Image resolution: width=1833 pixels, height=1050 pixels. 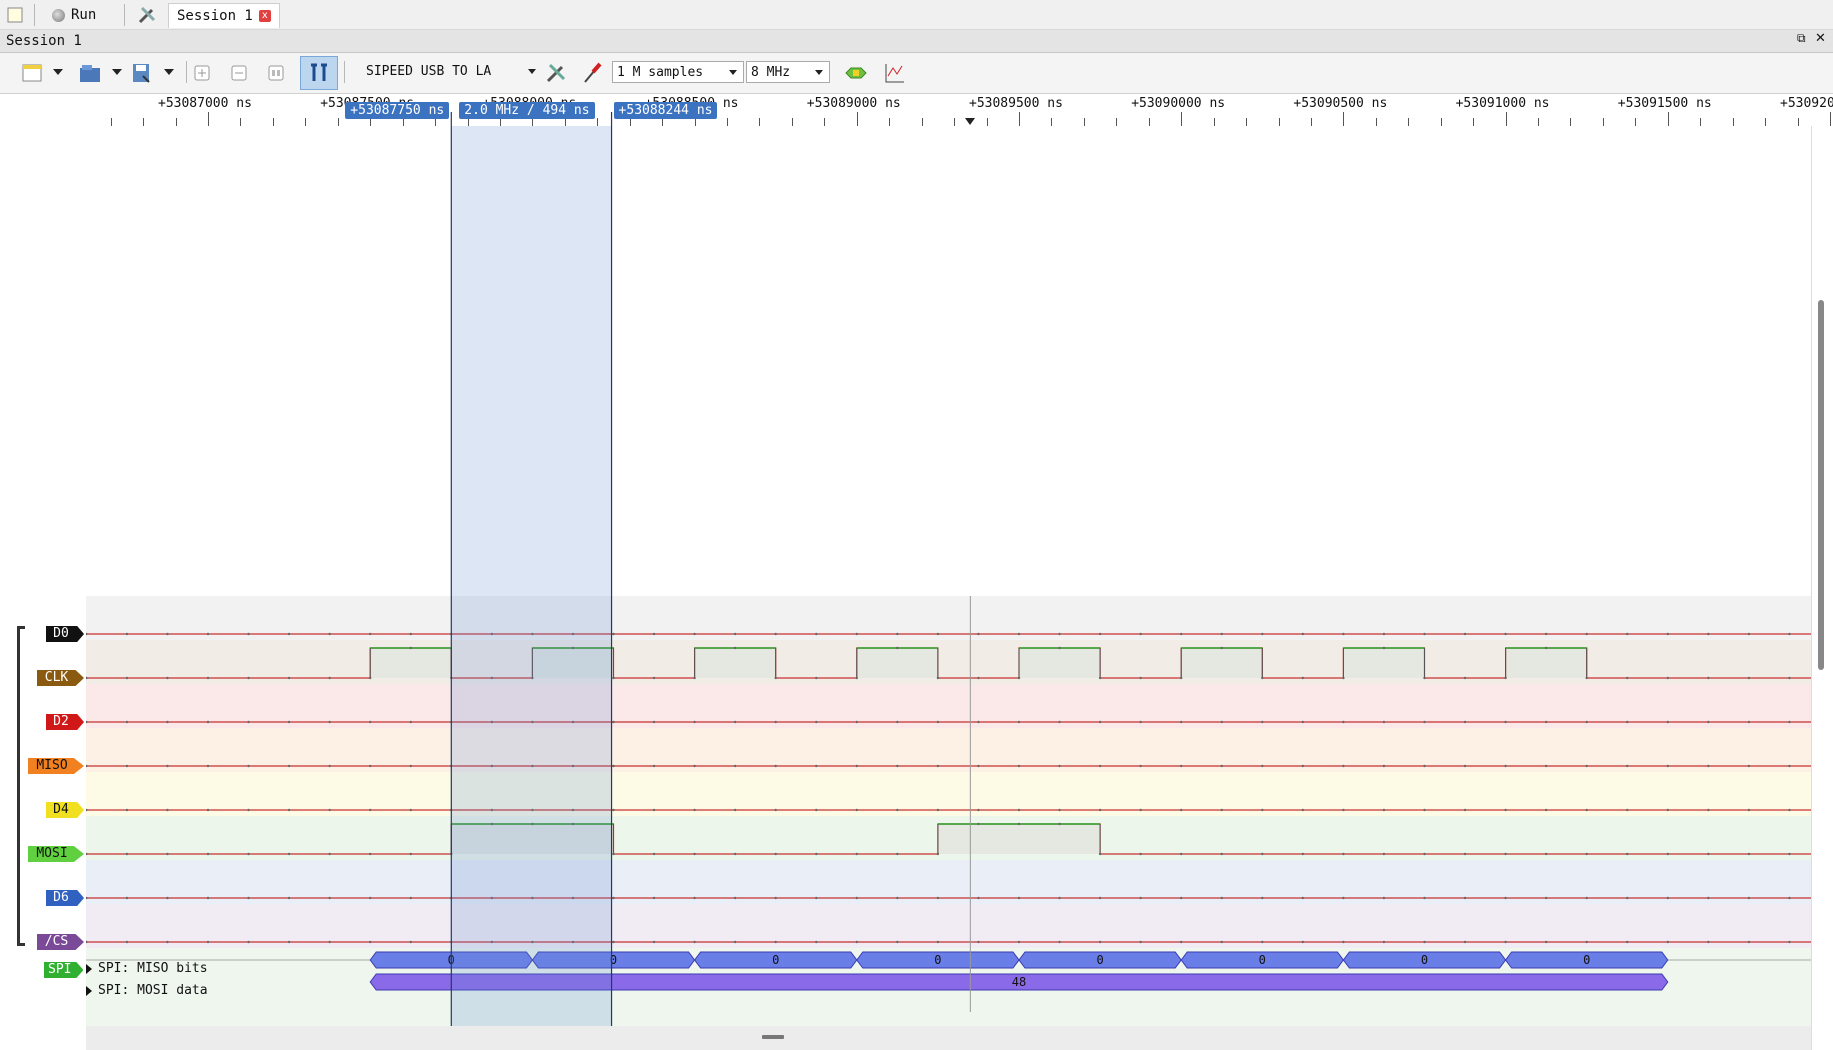 I want to click on decoder-row-mosi-label: SPI: MOSI data, so click(x=147, y=990).